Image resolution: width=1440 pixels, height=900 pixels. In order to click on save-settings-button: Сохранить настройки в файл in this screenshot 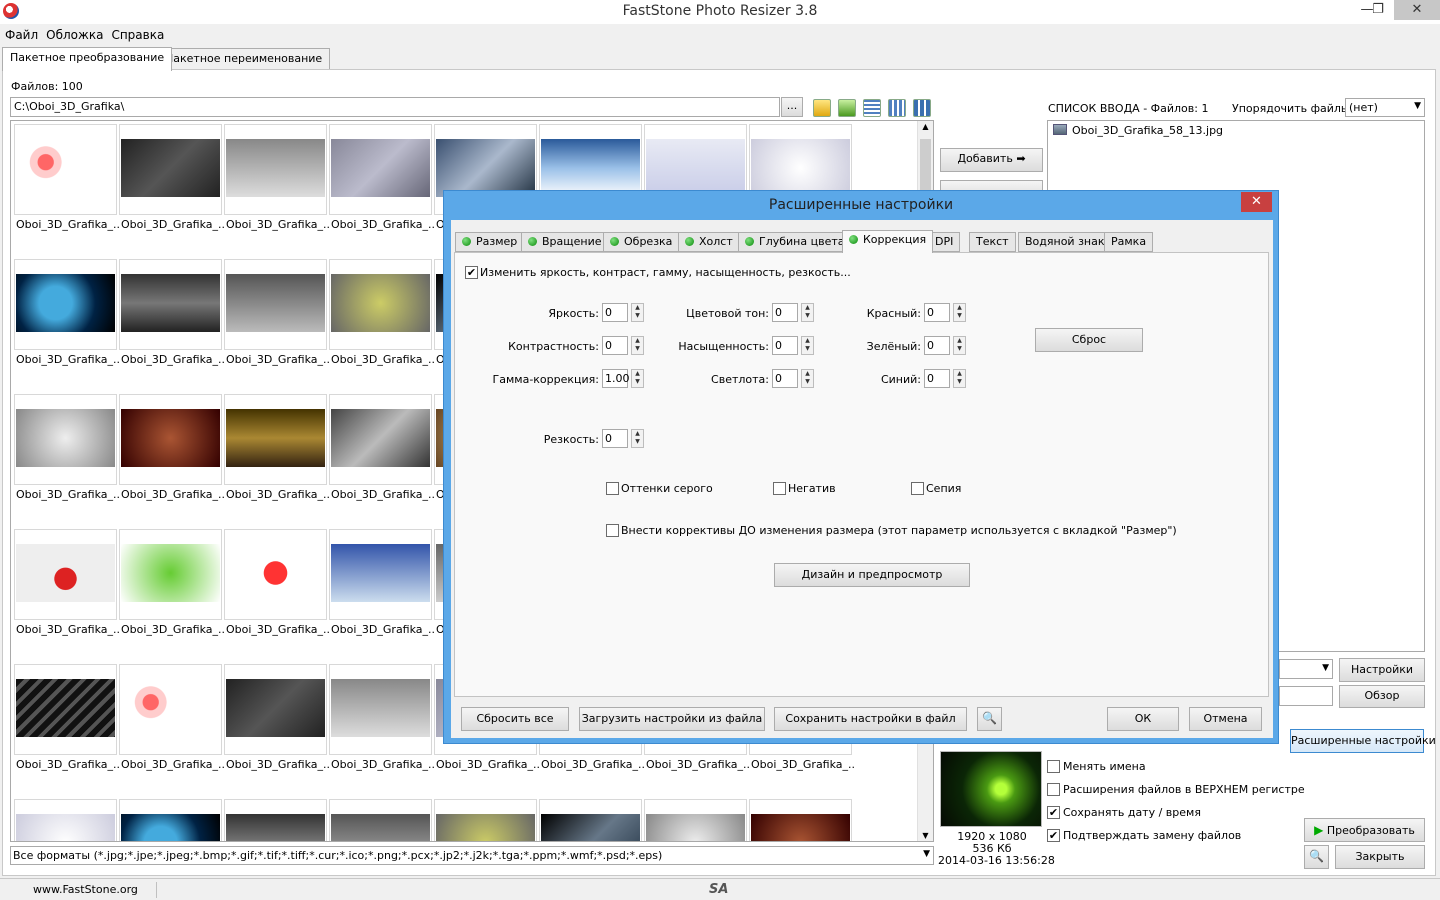, I will do `click(870, 719)`.